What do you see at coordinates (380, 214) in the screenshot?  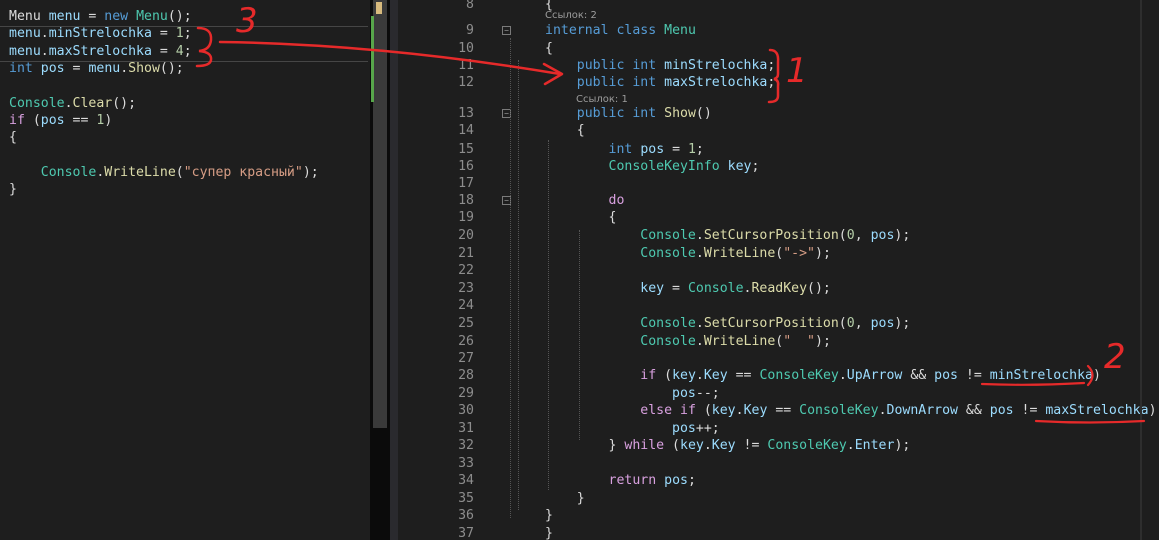 I see `scroll-thumb` at bounding box center [380, 214].